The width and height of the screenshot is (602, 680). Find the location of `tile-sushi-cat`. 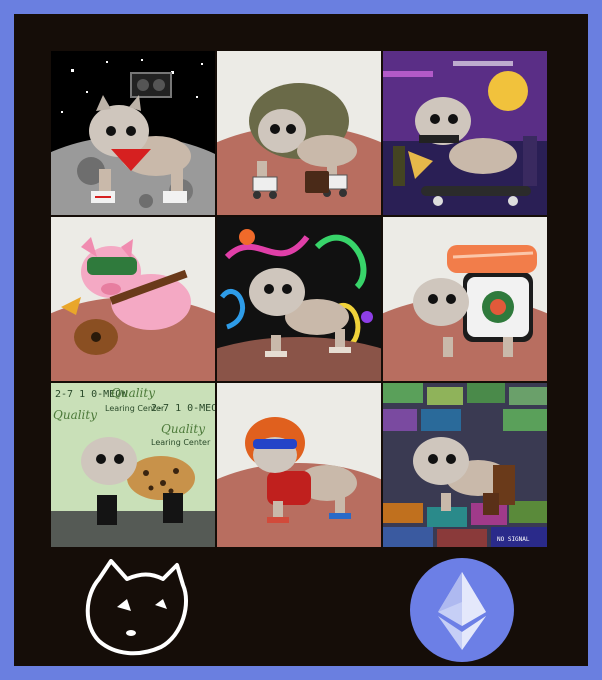

tile-sushi-cat is located at coordinates (465, 299).